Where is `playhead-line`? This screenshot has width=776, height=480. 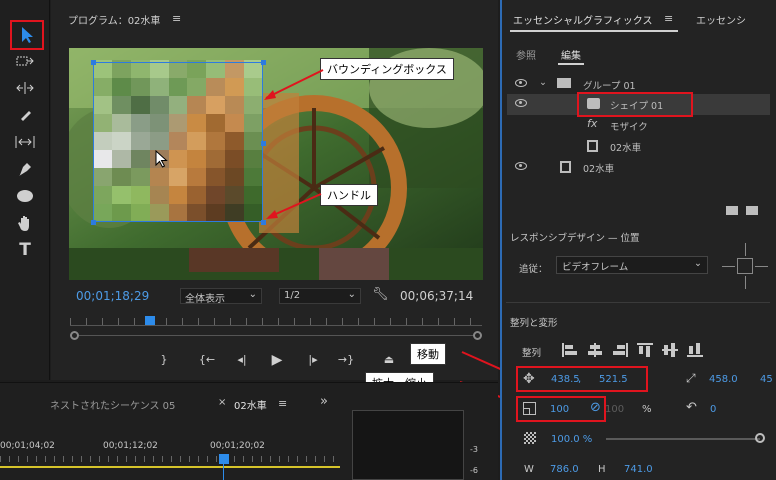
playhead-line is located at coordinates (223, 472).